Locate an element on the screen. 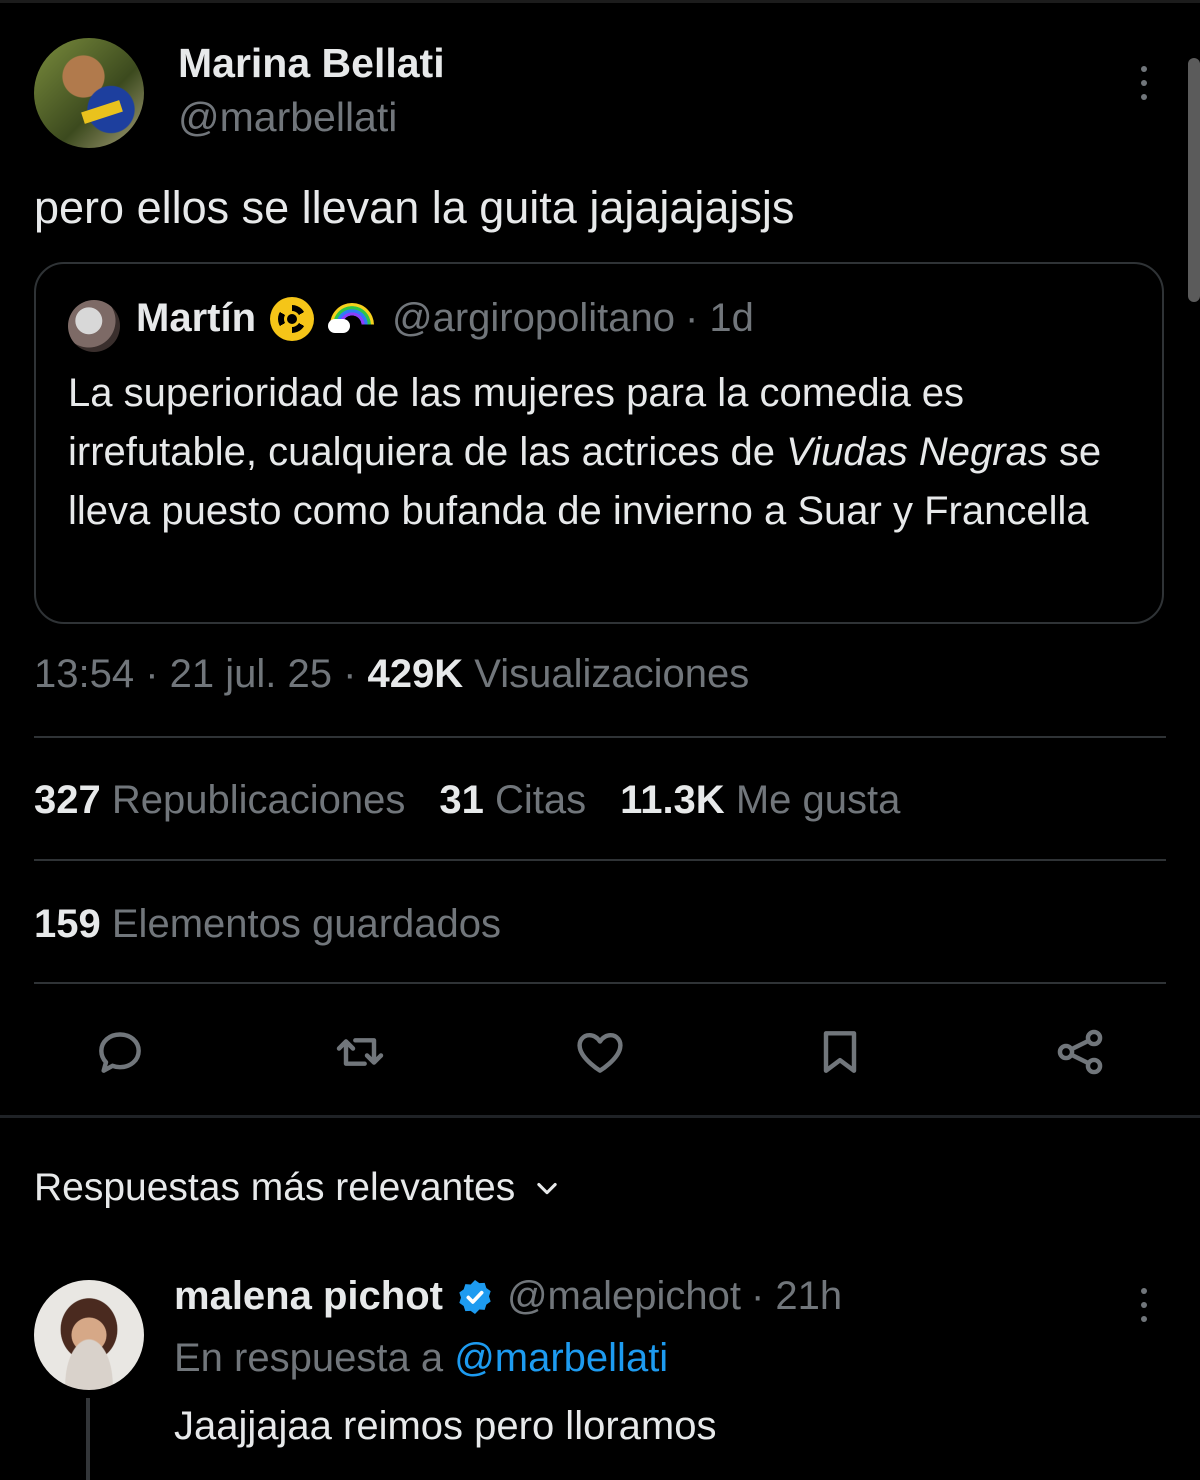 This screenshot has width=1200, height=1480. radioactive-icon is located at coordinates (292, 318).